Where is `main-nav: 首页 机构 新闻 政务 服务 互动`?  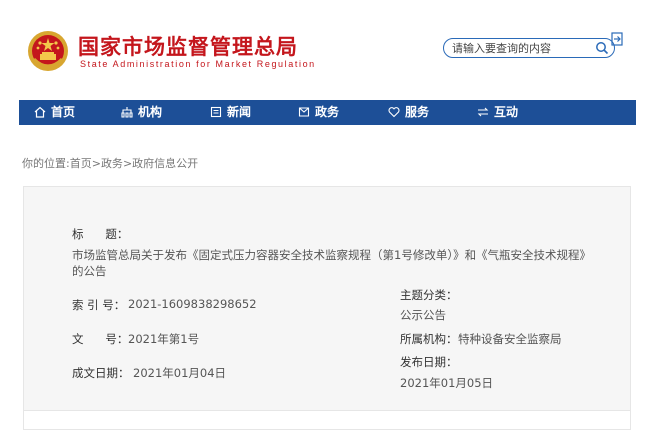
main-nav: 首页 机构 新闻 政务 服务 互动 is located at coordinates (327, 112).